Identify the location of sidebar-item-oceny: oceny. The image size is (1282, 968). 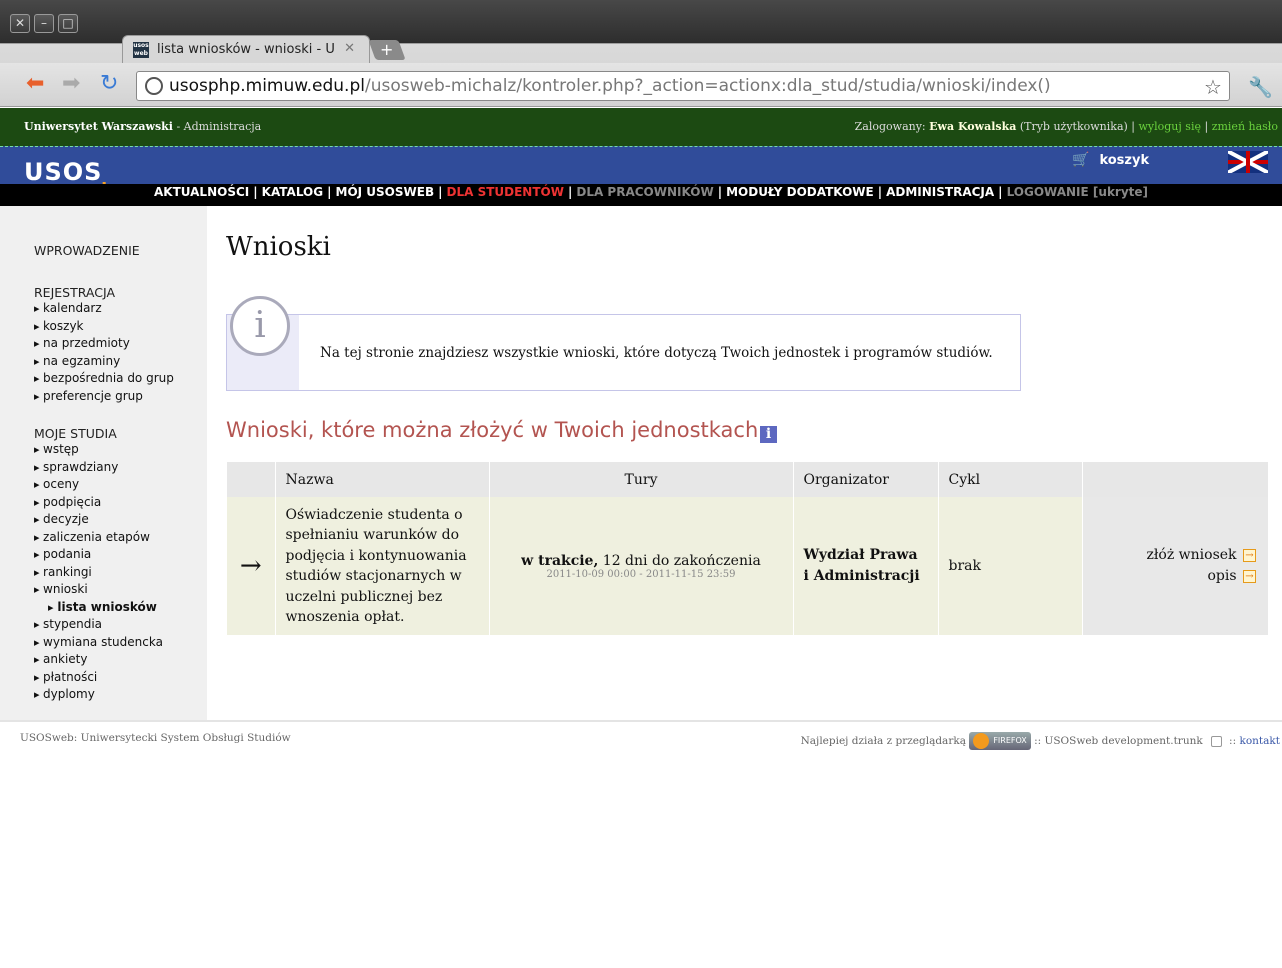
(98, 485).